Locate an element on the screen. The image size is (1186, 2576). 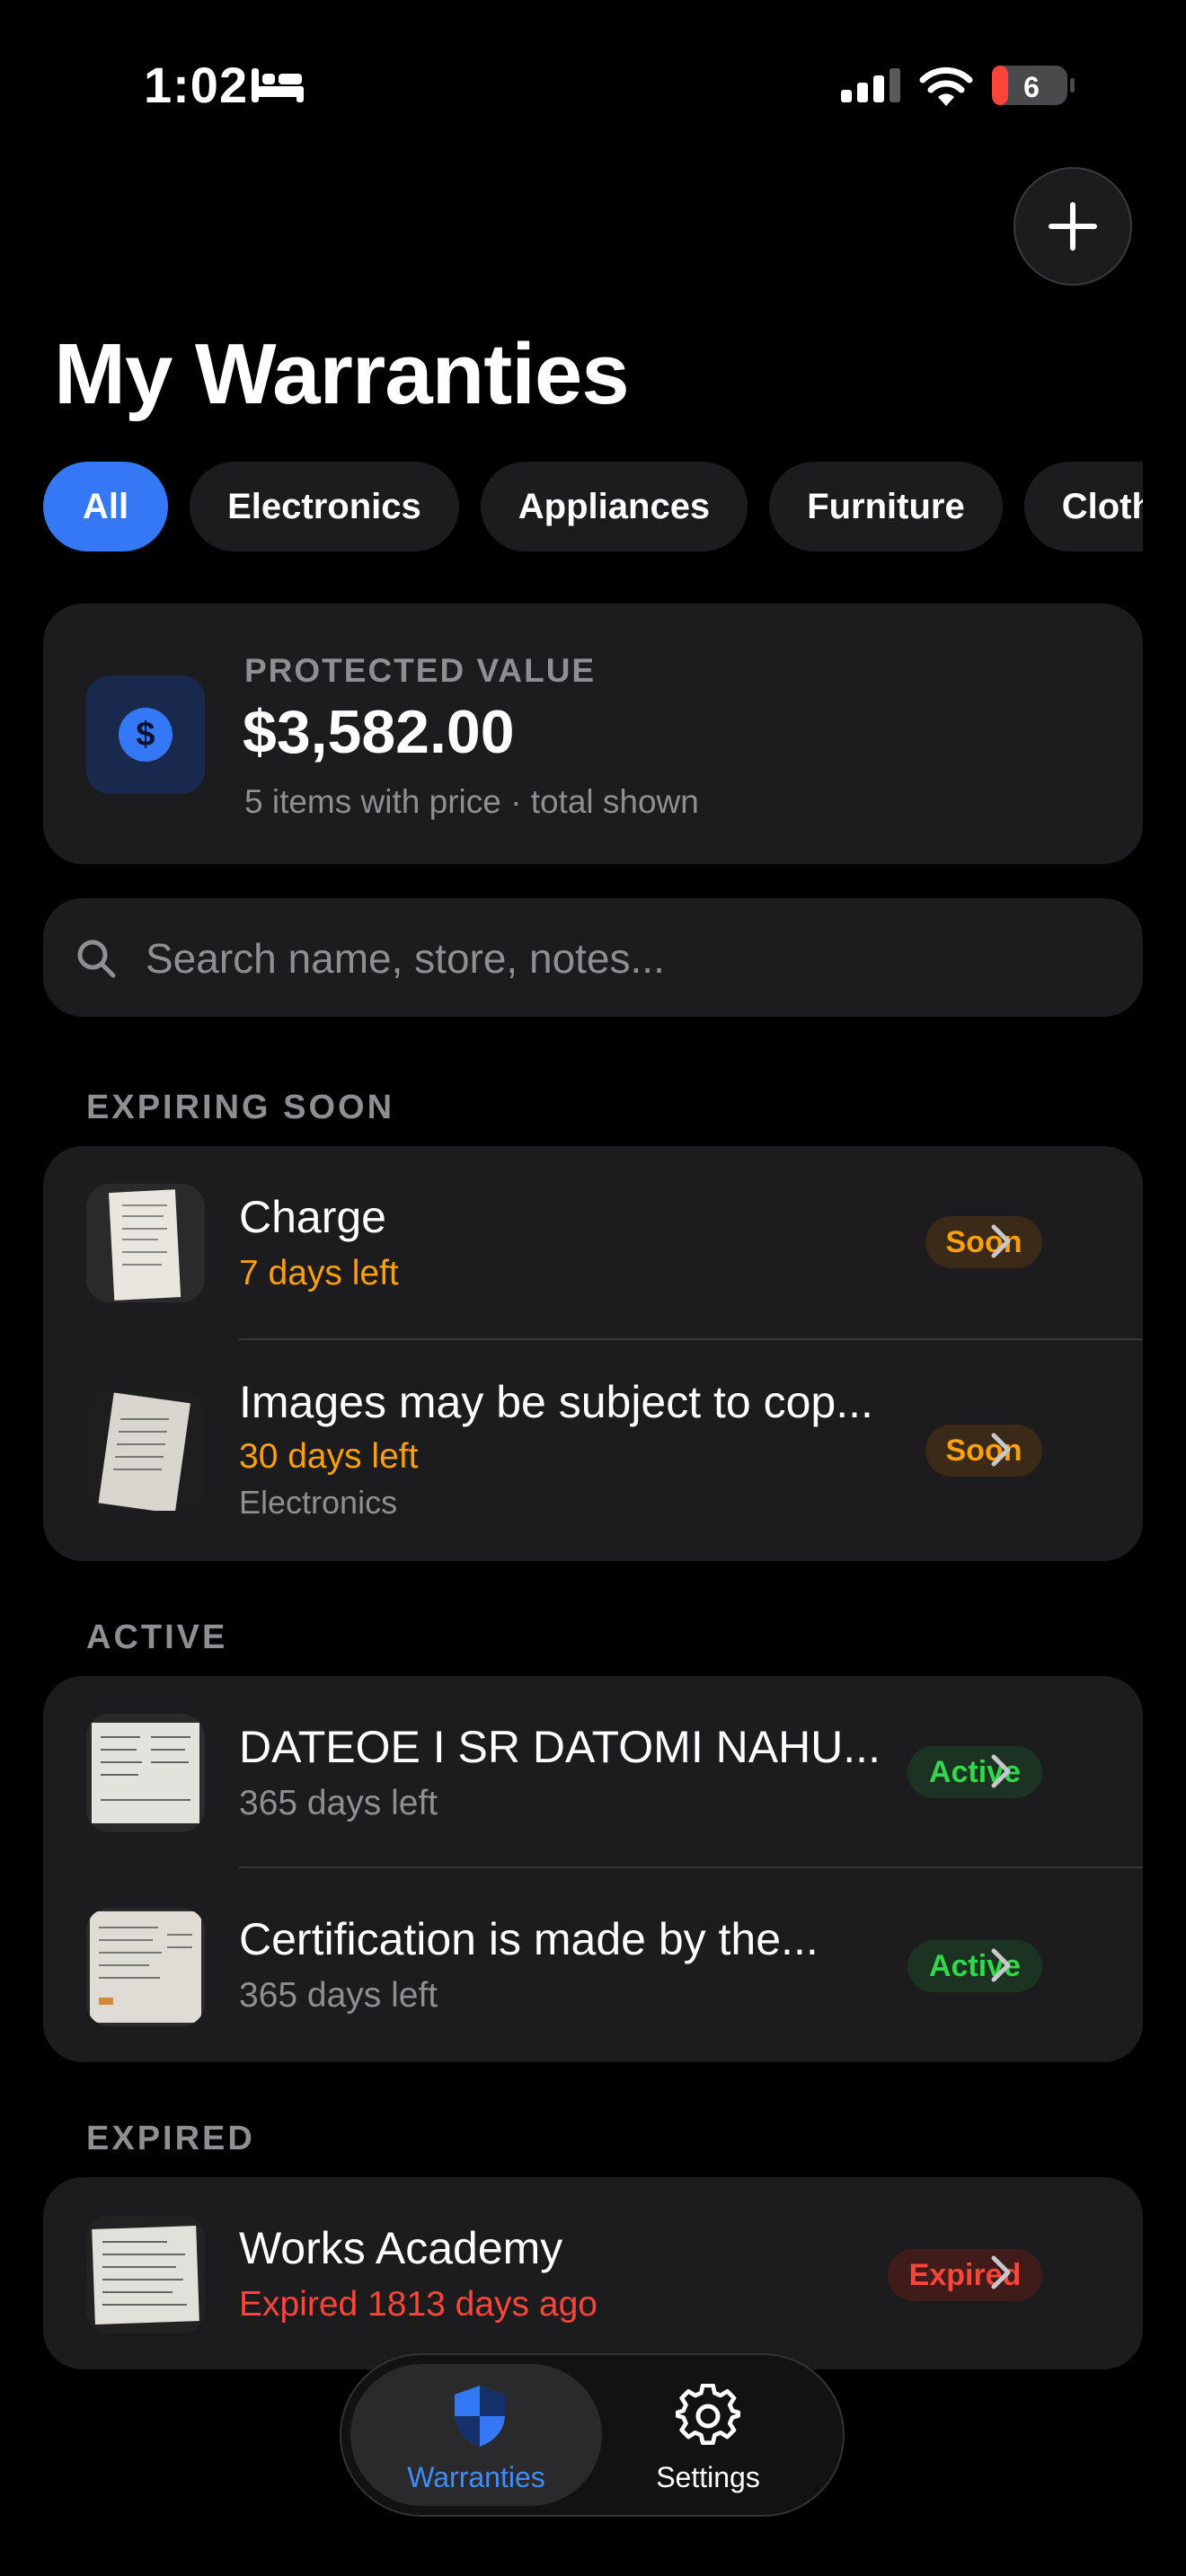
plus-icon is located at coordinates (1073, 226).